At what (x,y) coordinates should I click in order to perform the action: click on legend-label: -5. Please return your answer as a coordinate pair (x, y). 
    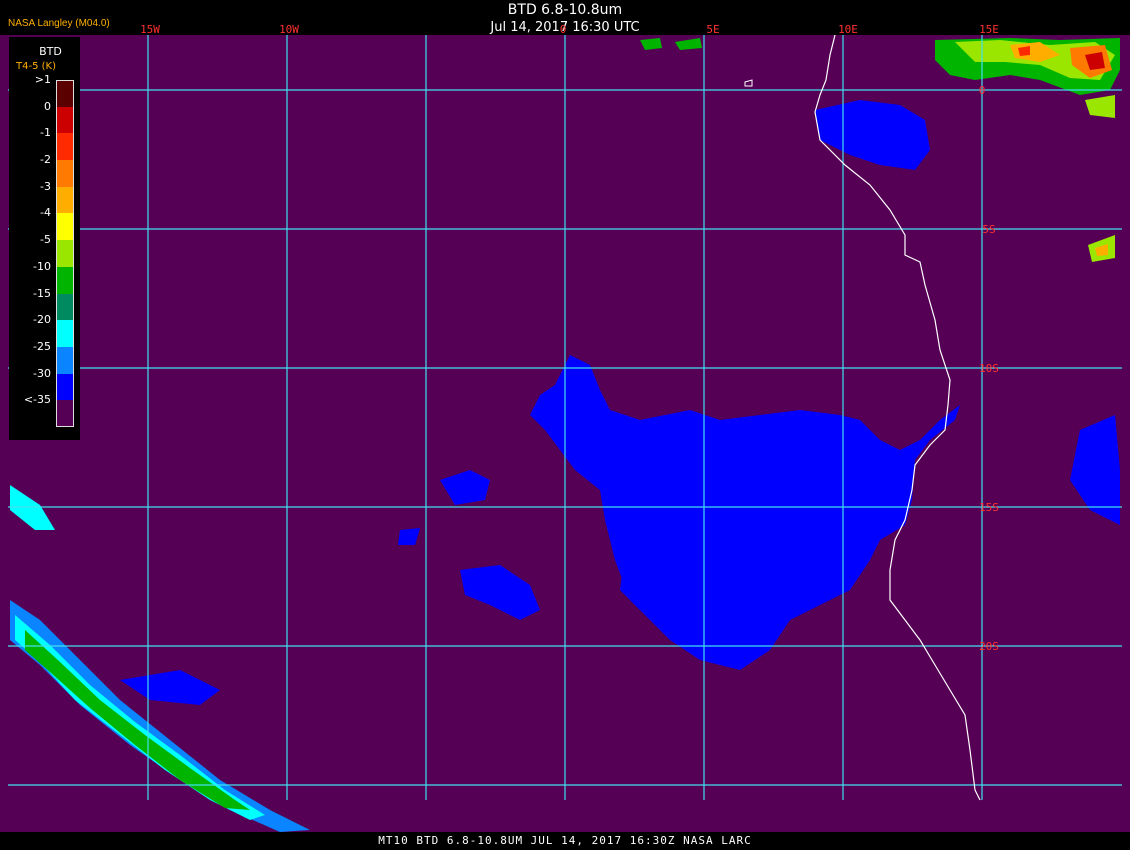
    Looking at the image, I should click on (45, 240).